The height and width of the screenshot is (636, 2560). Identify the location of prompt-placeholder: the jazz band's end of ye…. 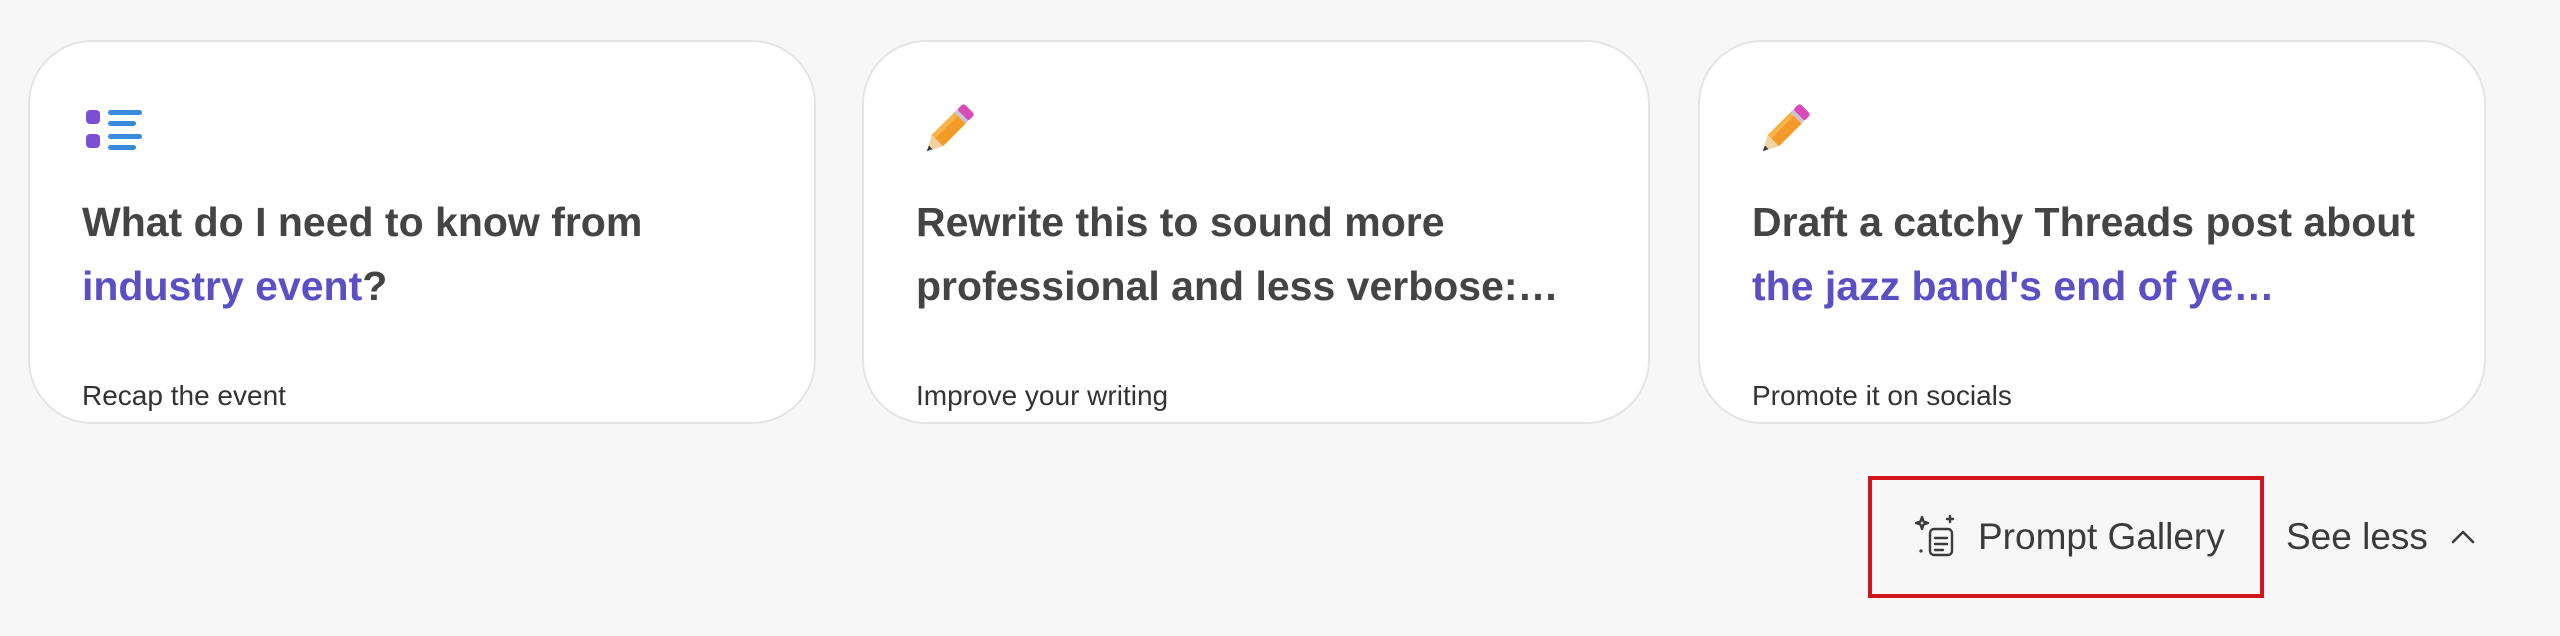
(2013, 286).